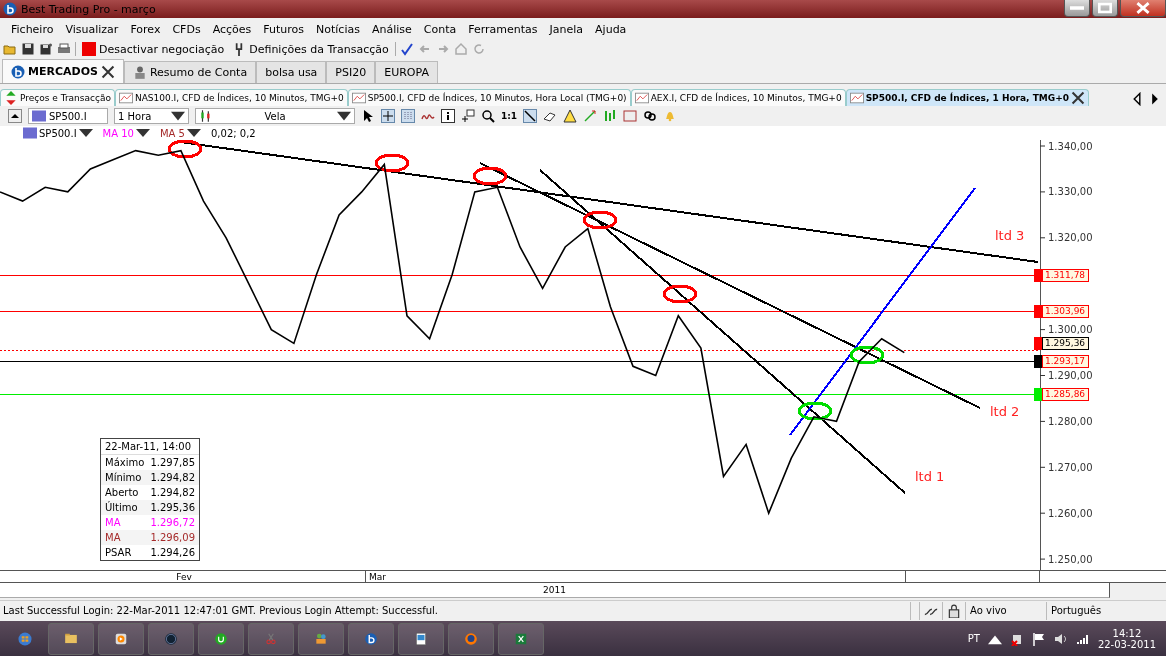  I want to click on market-tab: MERCADOS, so click(63, 71).